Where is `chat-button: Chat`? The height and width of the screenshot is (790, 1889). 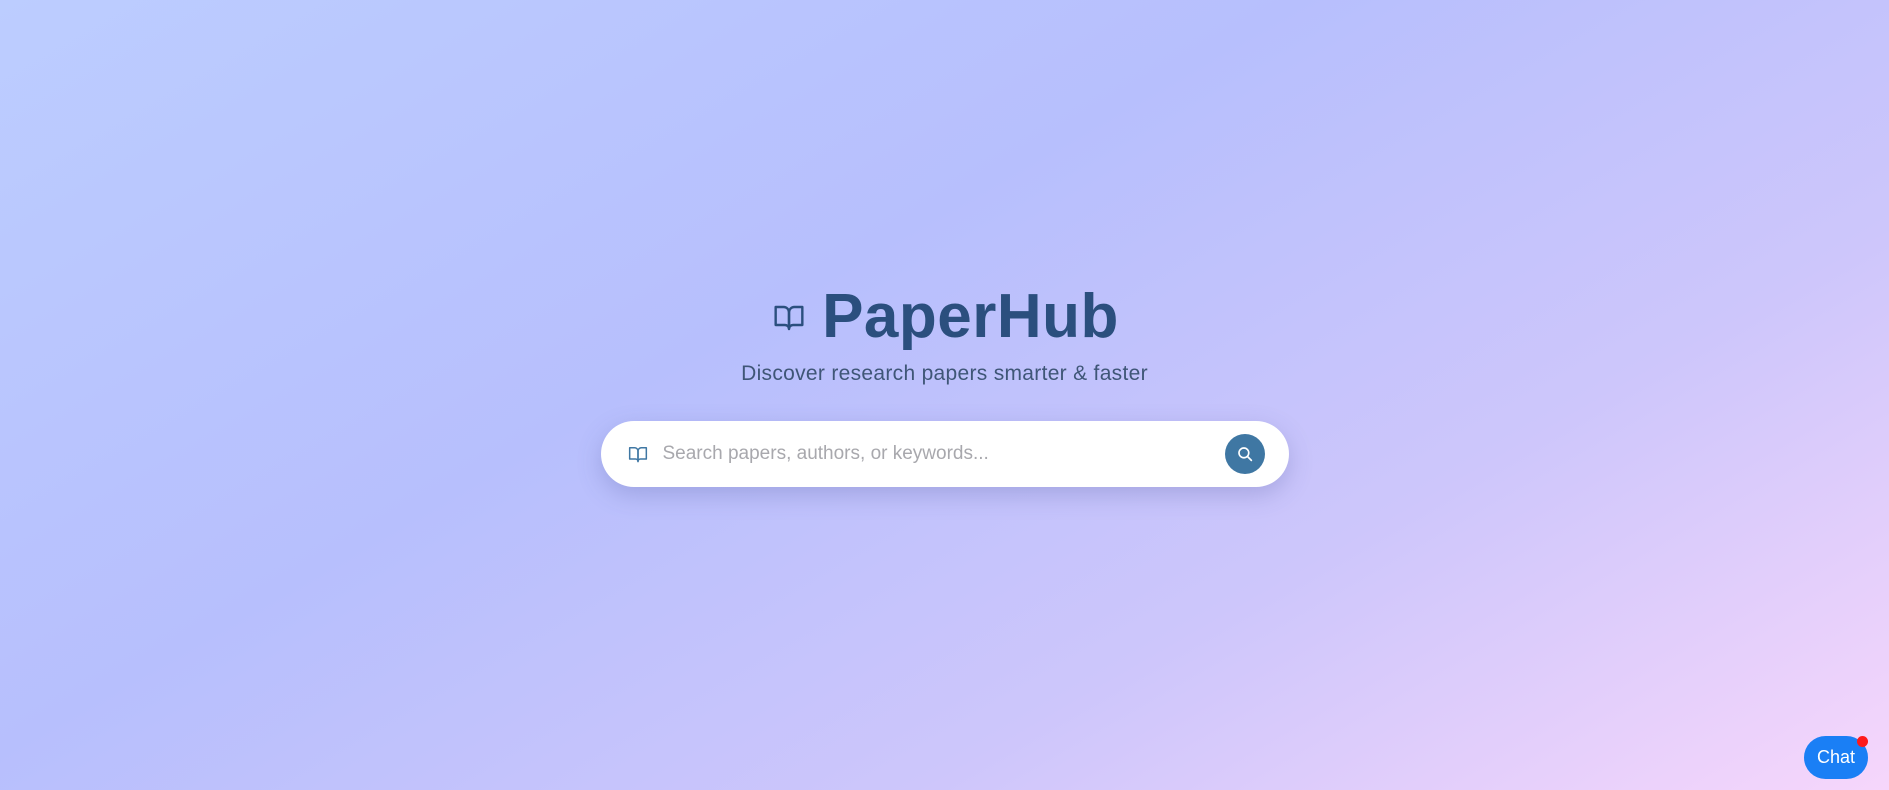 chat-button: Chat is located at coordinates (1836, 757).